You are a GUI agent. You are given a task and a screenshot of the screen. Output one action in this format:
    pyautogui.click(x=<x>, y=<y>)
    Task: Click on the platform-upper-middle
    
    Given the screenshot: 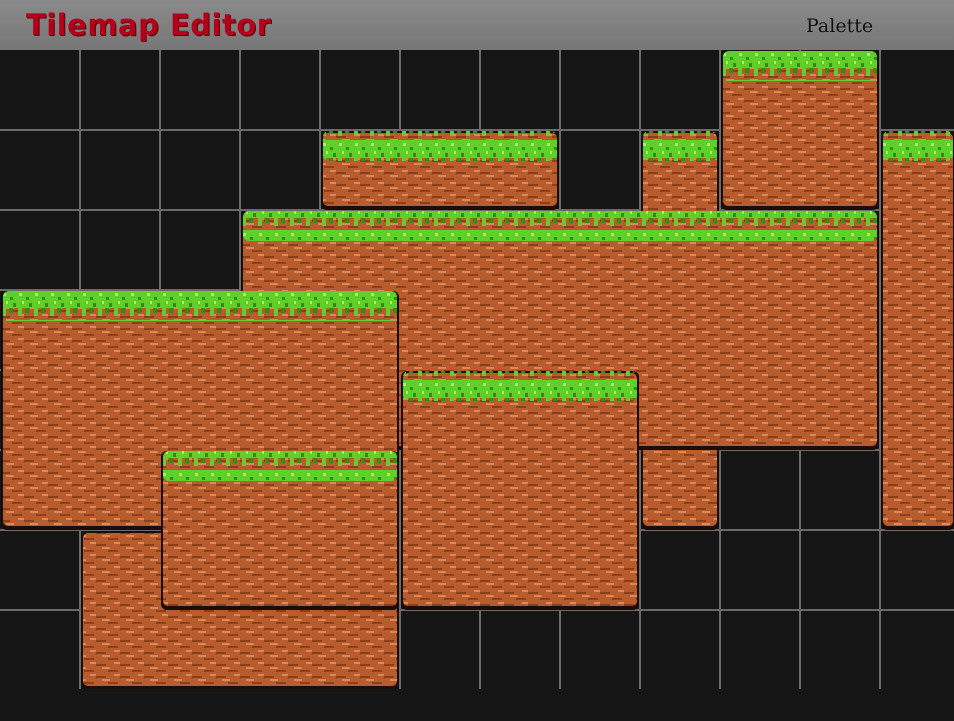 What is the action you would take?
    pyautogui.click(x=440, y=170)
    